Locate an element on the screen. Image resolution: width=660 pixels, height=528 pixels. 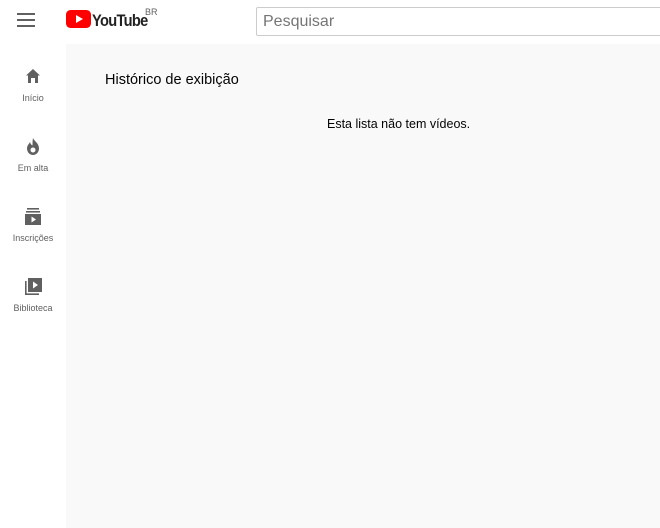
logo-country-code: BR is located at coordinates (151, 12).